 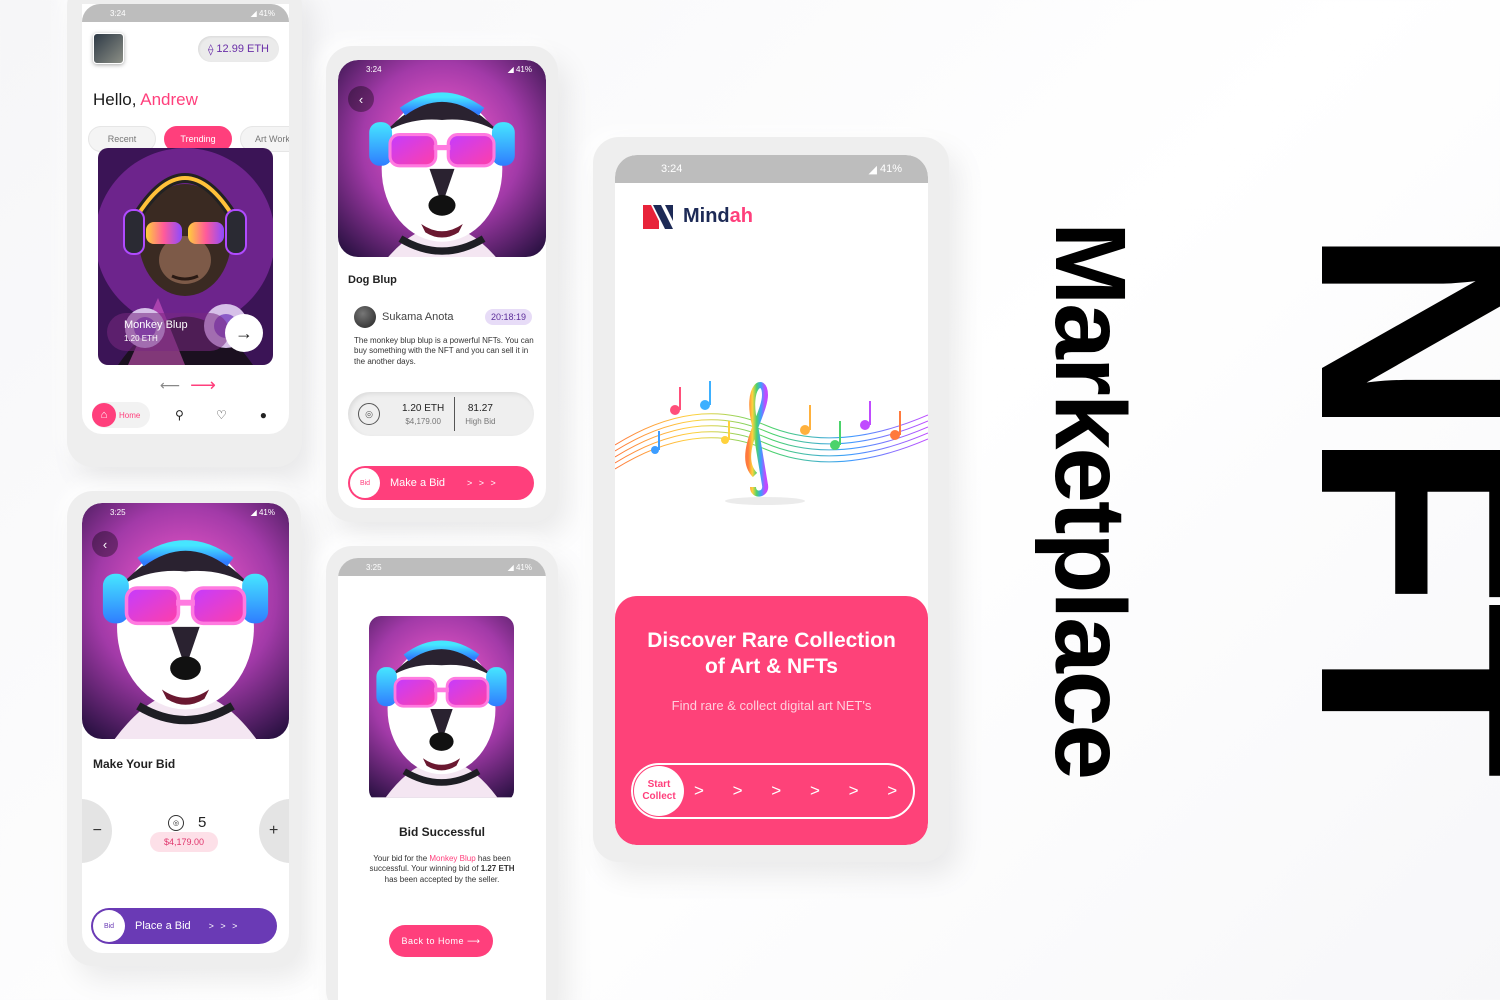 What do you see at coordinates (365, 317) in the screenshot?
I see `creator-avatar` at bounding box center [365, 317].